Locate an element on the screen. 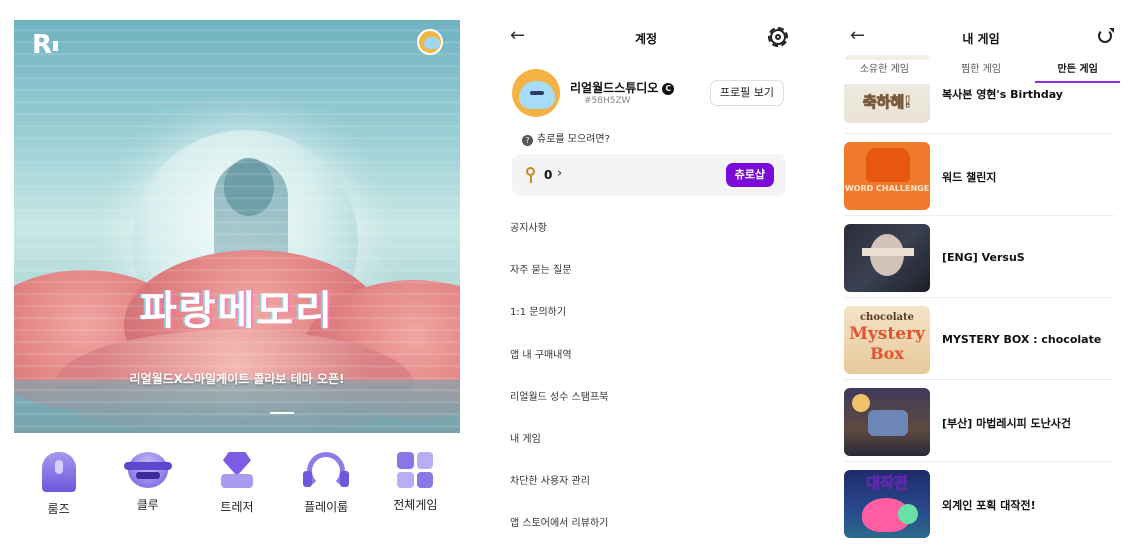  question-icon: ? is located at coordinates (527, 140).